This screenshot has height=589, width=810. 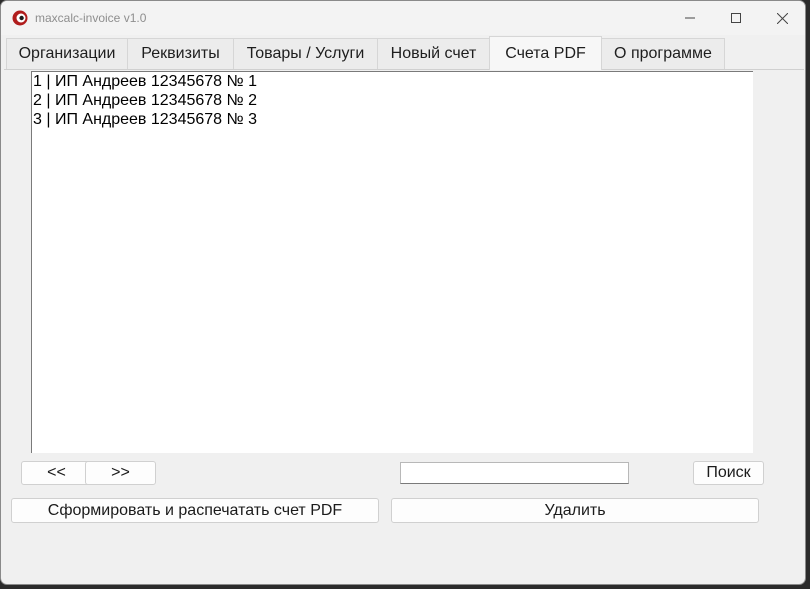 I want to click on tab-new-invoice: Новый счет, so click(x=433, y=54).